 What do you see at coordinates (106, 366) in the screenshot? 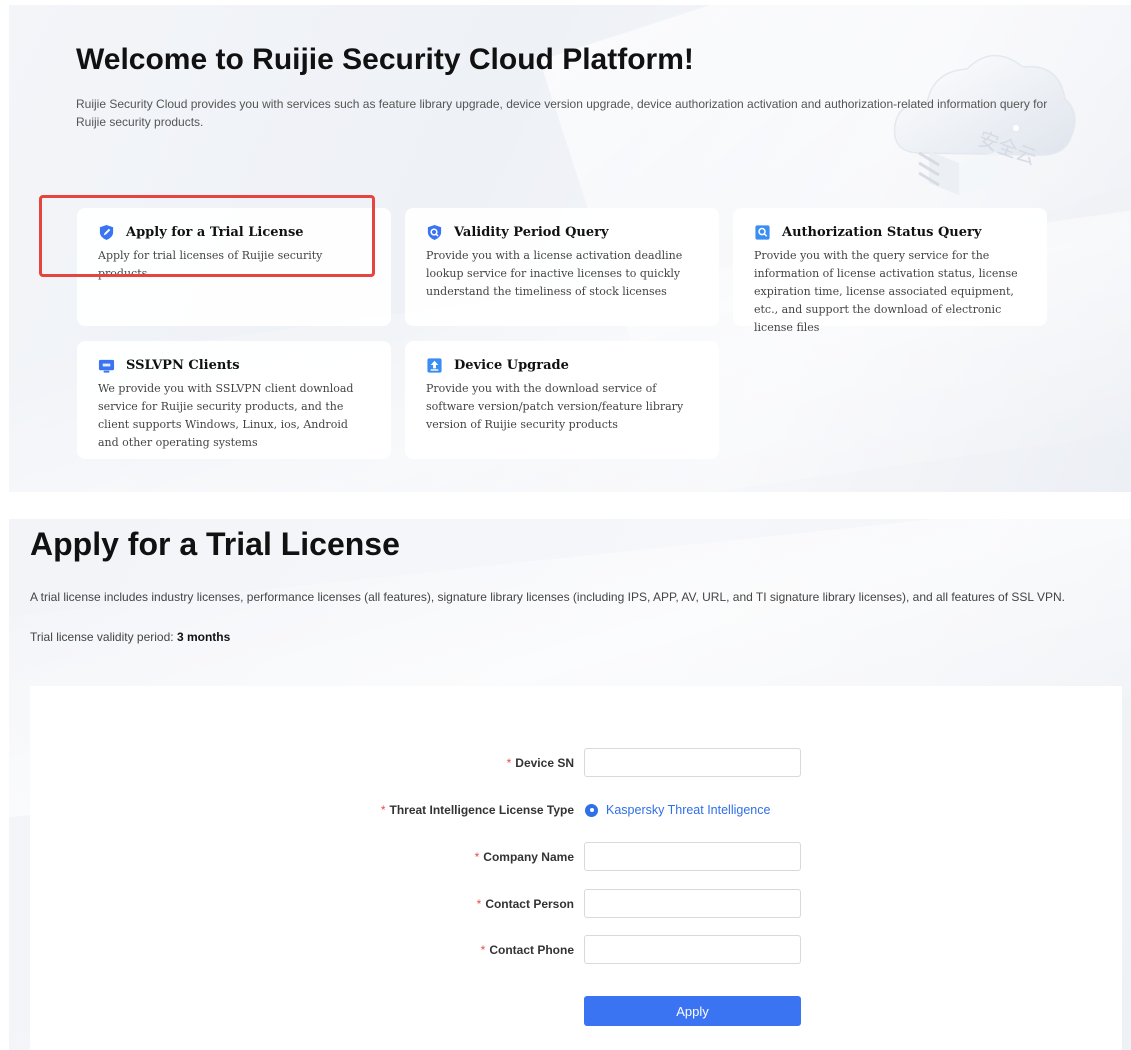
I see `ssl-monitor-icon` at bounding box center [106, 366].